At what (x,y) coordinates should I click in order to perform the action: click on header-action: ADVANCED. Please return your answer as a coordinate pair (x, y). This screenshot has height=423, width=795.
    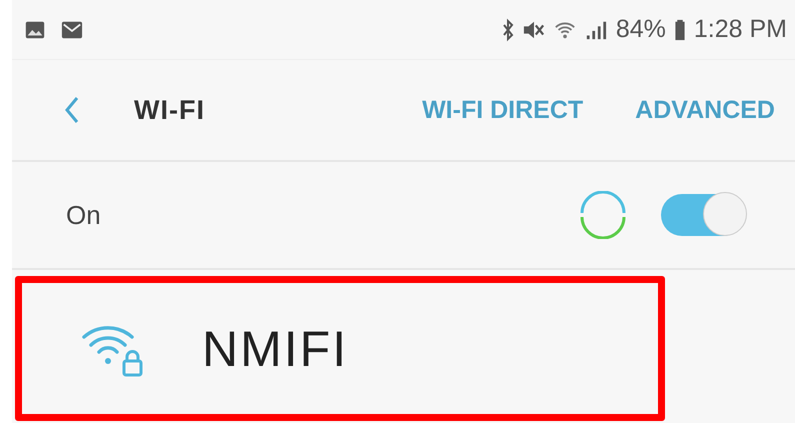
    Looking at the image, I should click on (705, 110).